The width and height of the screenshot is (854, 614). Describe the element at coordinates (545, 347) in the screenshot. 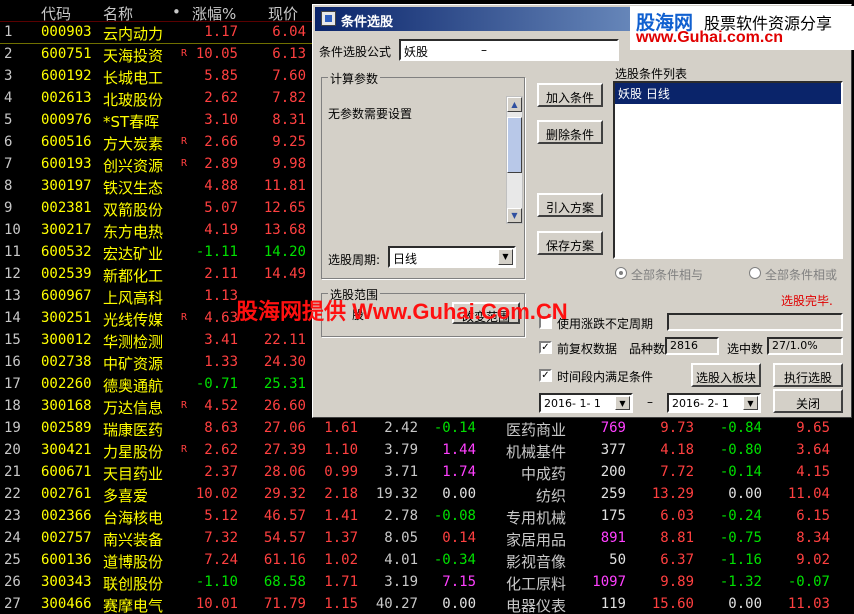

I see `forward-adjust-checkbox: ✓` at that location.